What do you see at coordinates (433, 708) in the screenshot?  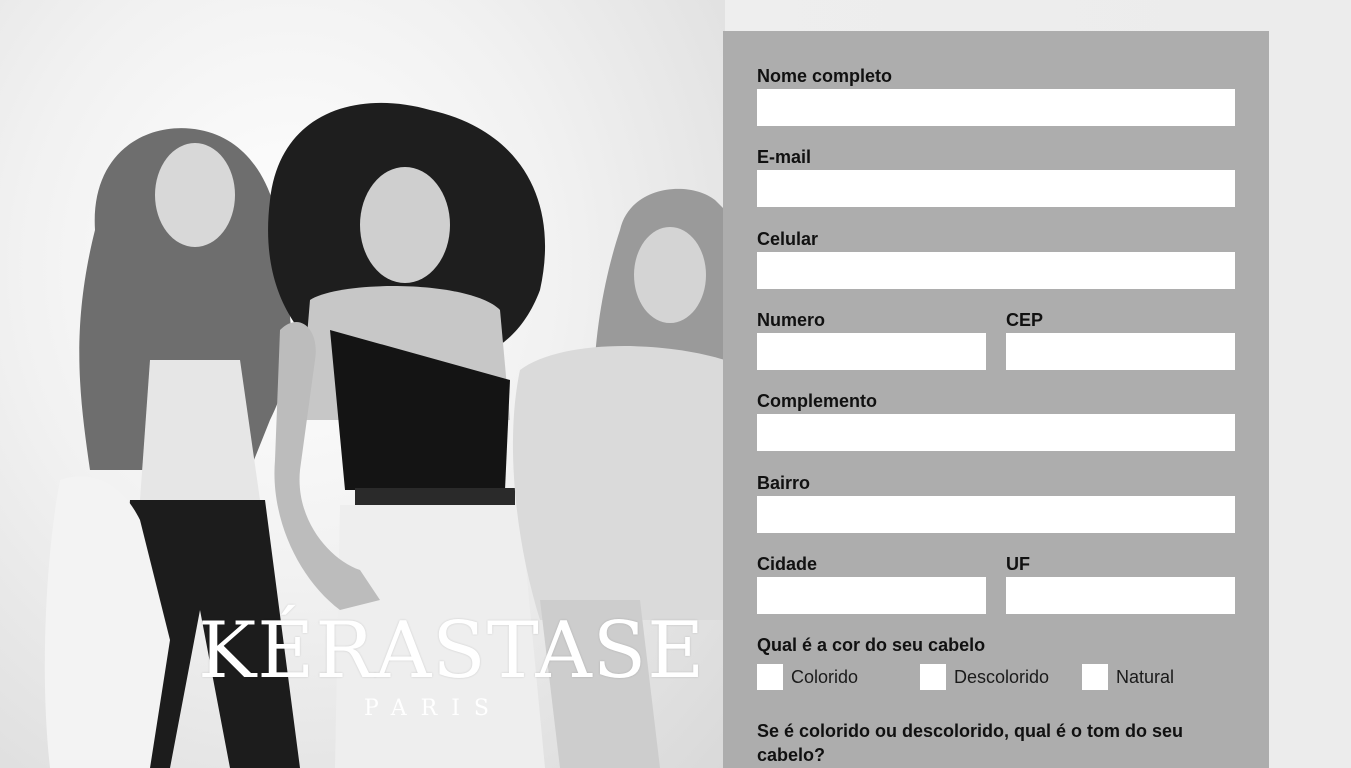 I see `brand-subtitle: PARIS` at bounding box center [433, 708].